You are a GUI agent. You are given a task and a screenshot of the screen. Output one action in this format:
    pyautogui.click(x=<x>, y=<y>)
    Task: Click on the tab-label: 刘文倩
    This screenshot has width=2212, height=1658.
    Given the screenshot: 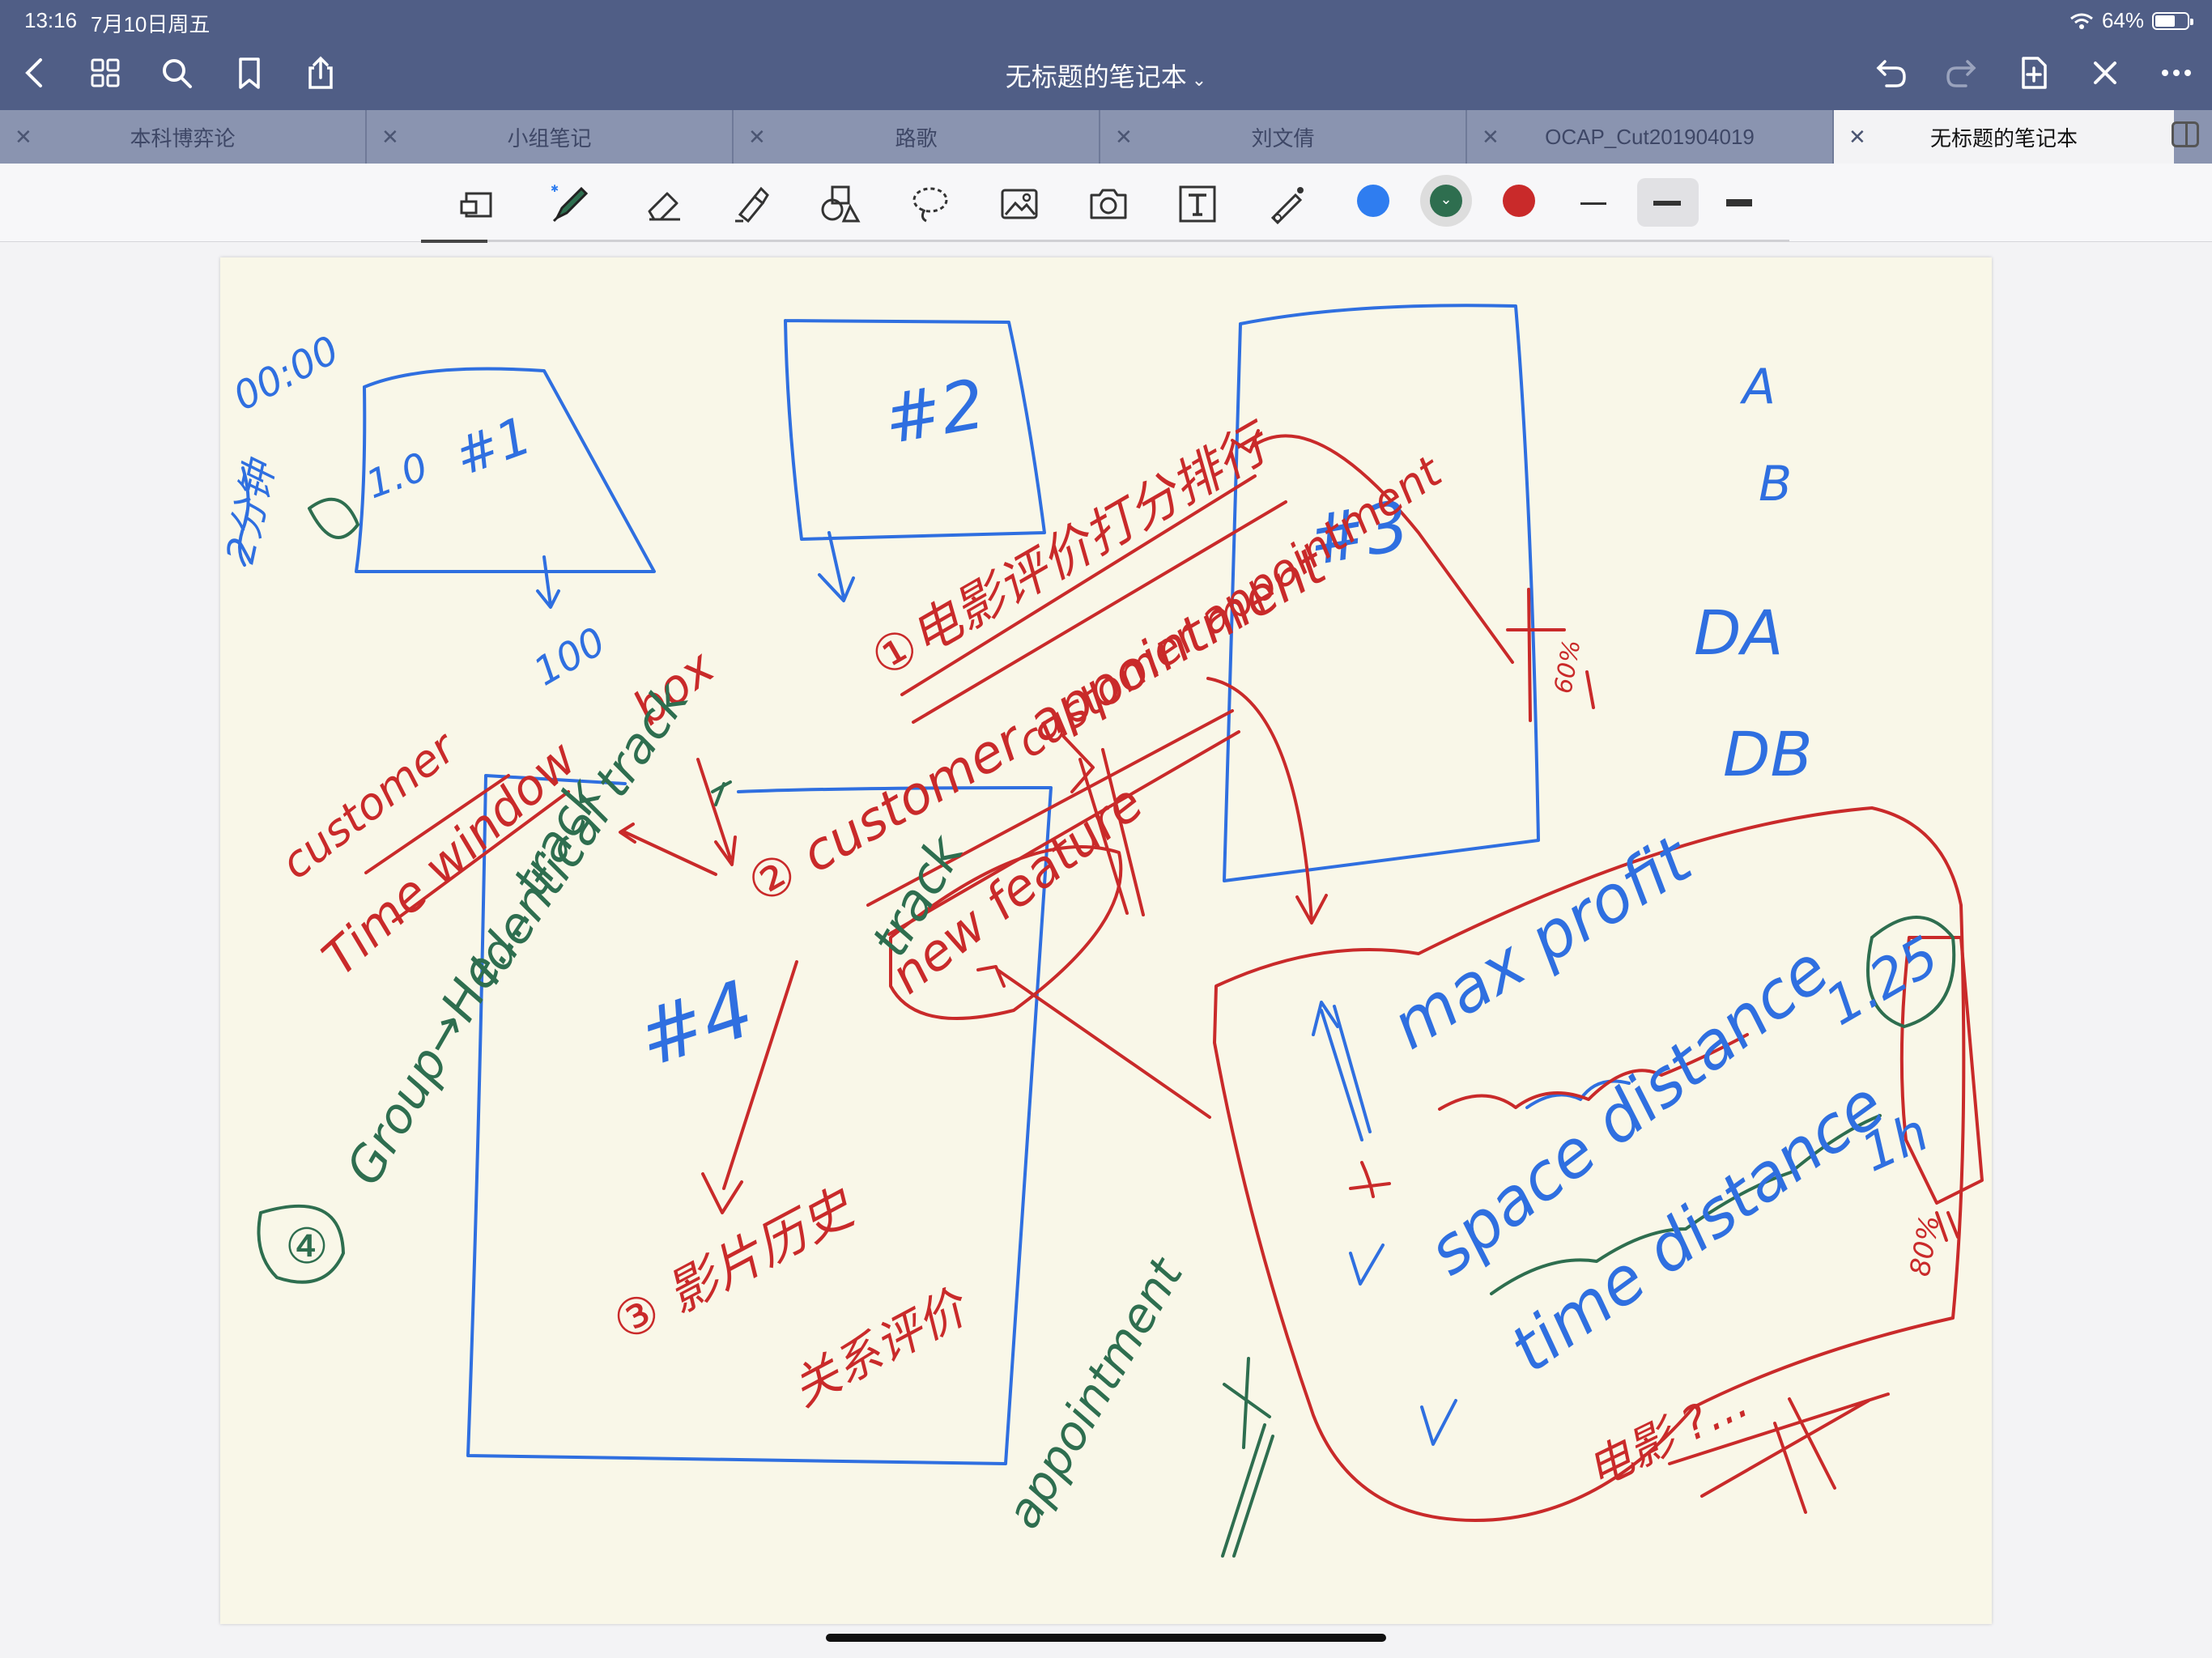 What is the action you would take?
    pyautogui.click(x=1283, y=138)
    